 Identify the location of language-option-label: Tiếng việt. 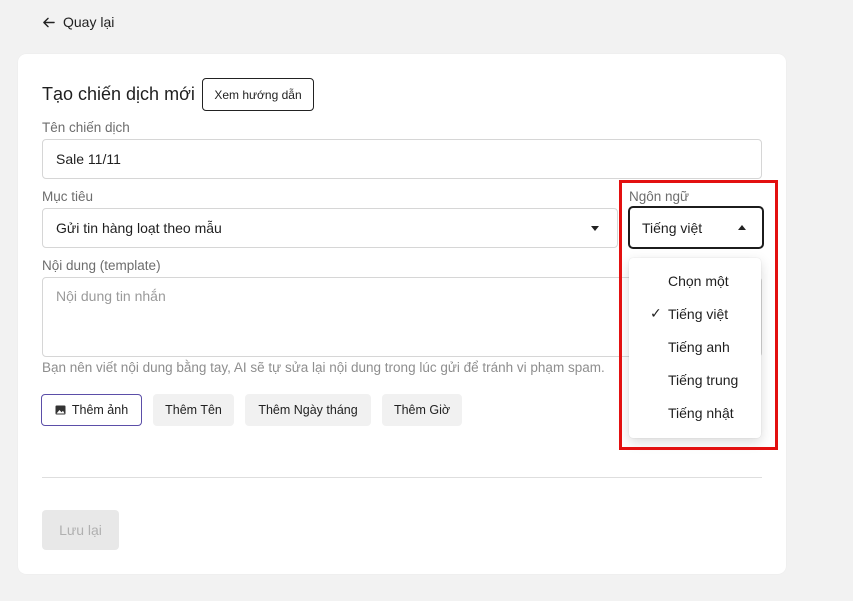
(698, 313).